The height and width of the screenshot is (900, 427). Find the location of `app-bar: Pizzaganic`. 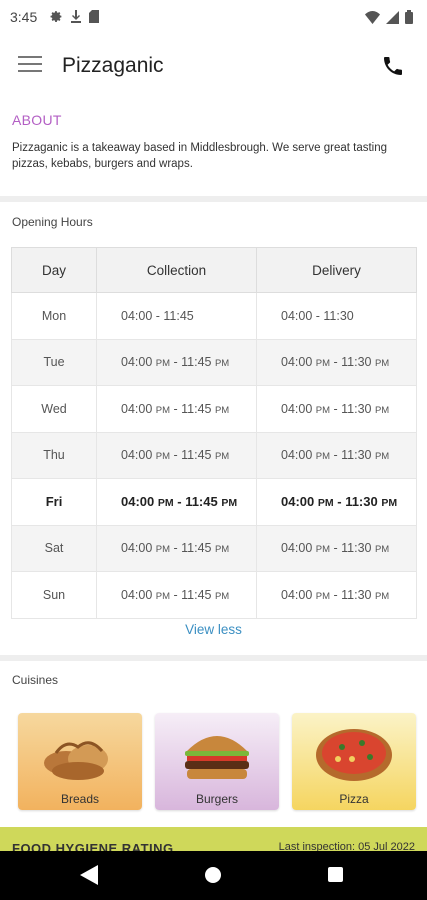

app-bar: Pizzaganic is located at coordinates (213, 67).